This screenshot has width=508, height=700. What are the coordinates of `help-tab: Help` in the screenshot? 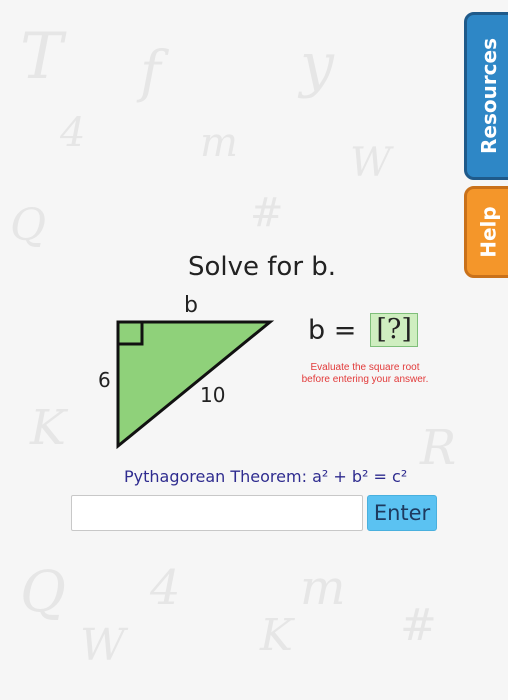 It's located at (486, 232).